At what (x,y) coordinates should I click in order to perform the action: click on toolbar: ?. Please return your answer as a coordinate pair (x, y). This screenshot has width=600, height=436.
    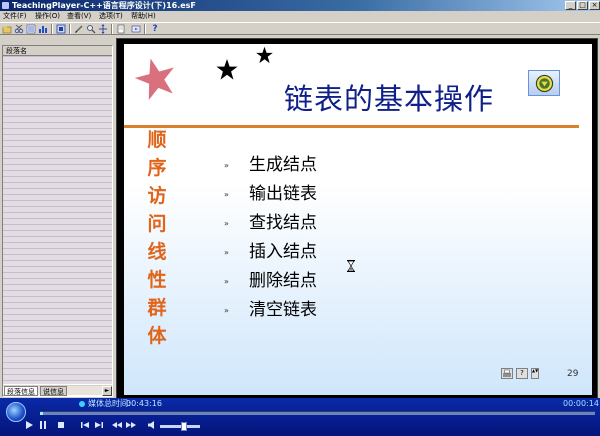
    Looking at the image, I should click on (300, 28).